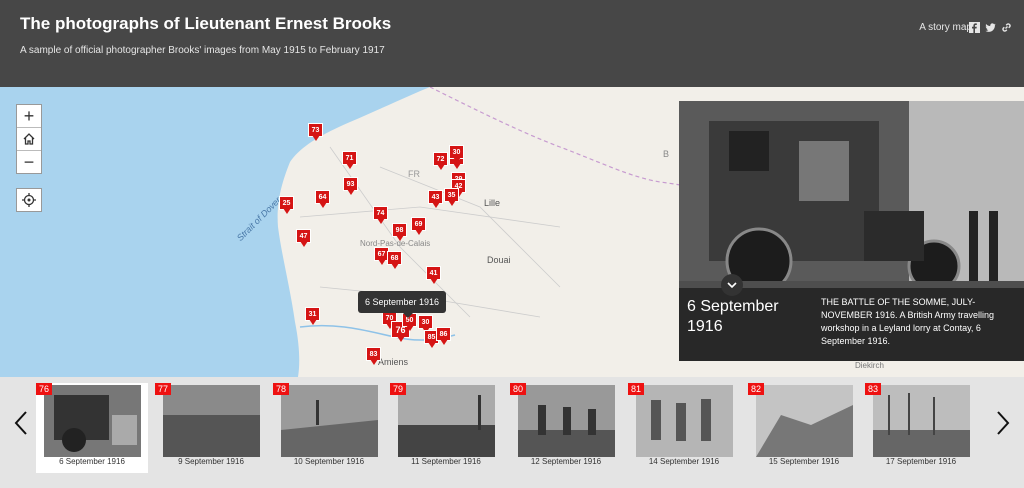 This screenshot has height=488, width=1024. Describe the element at coordinates (287, 205) in the screenshot. I see `map-marker: 25` at that location.